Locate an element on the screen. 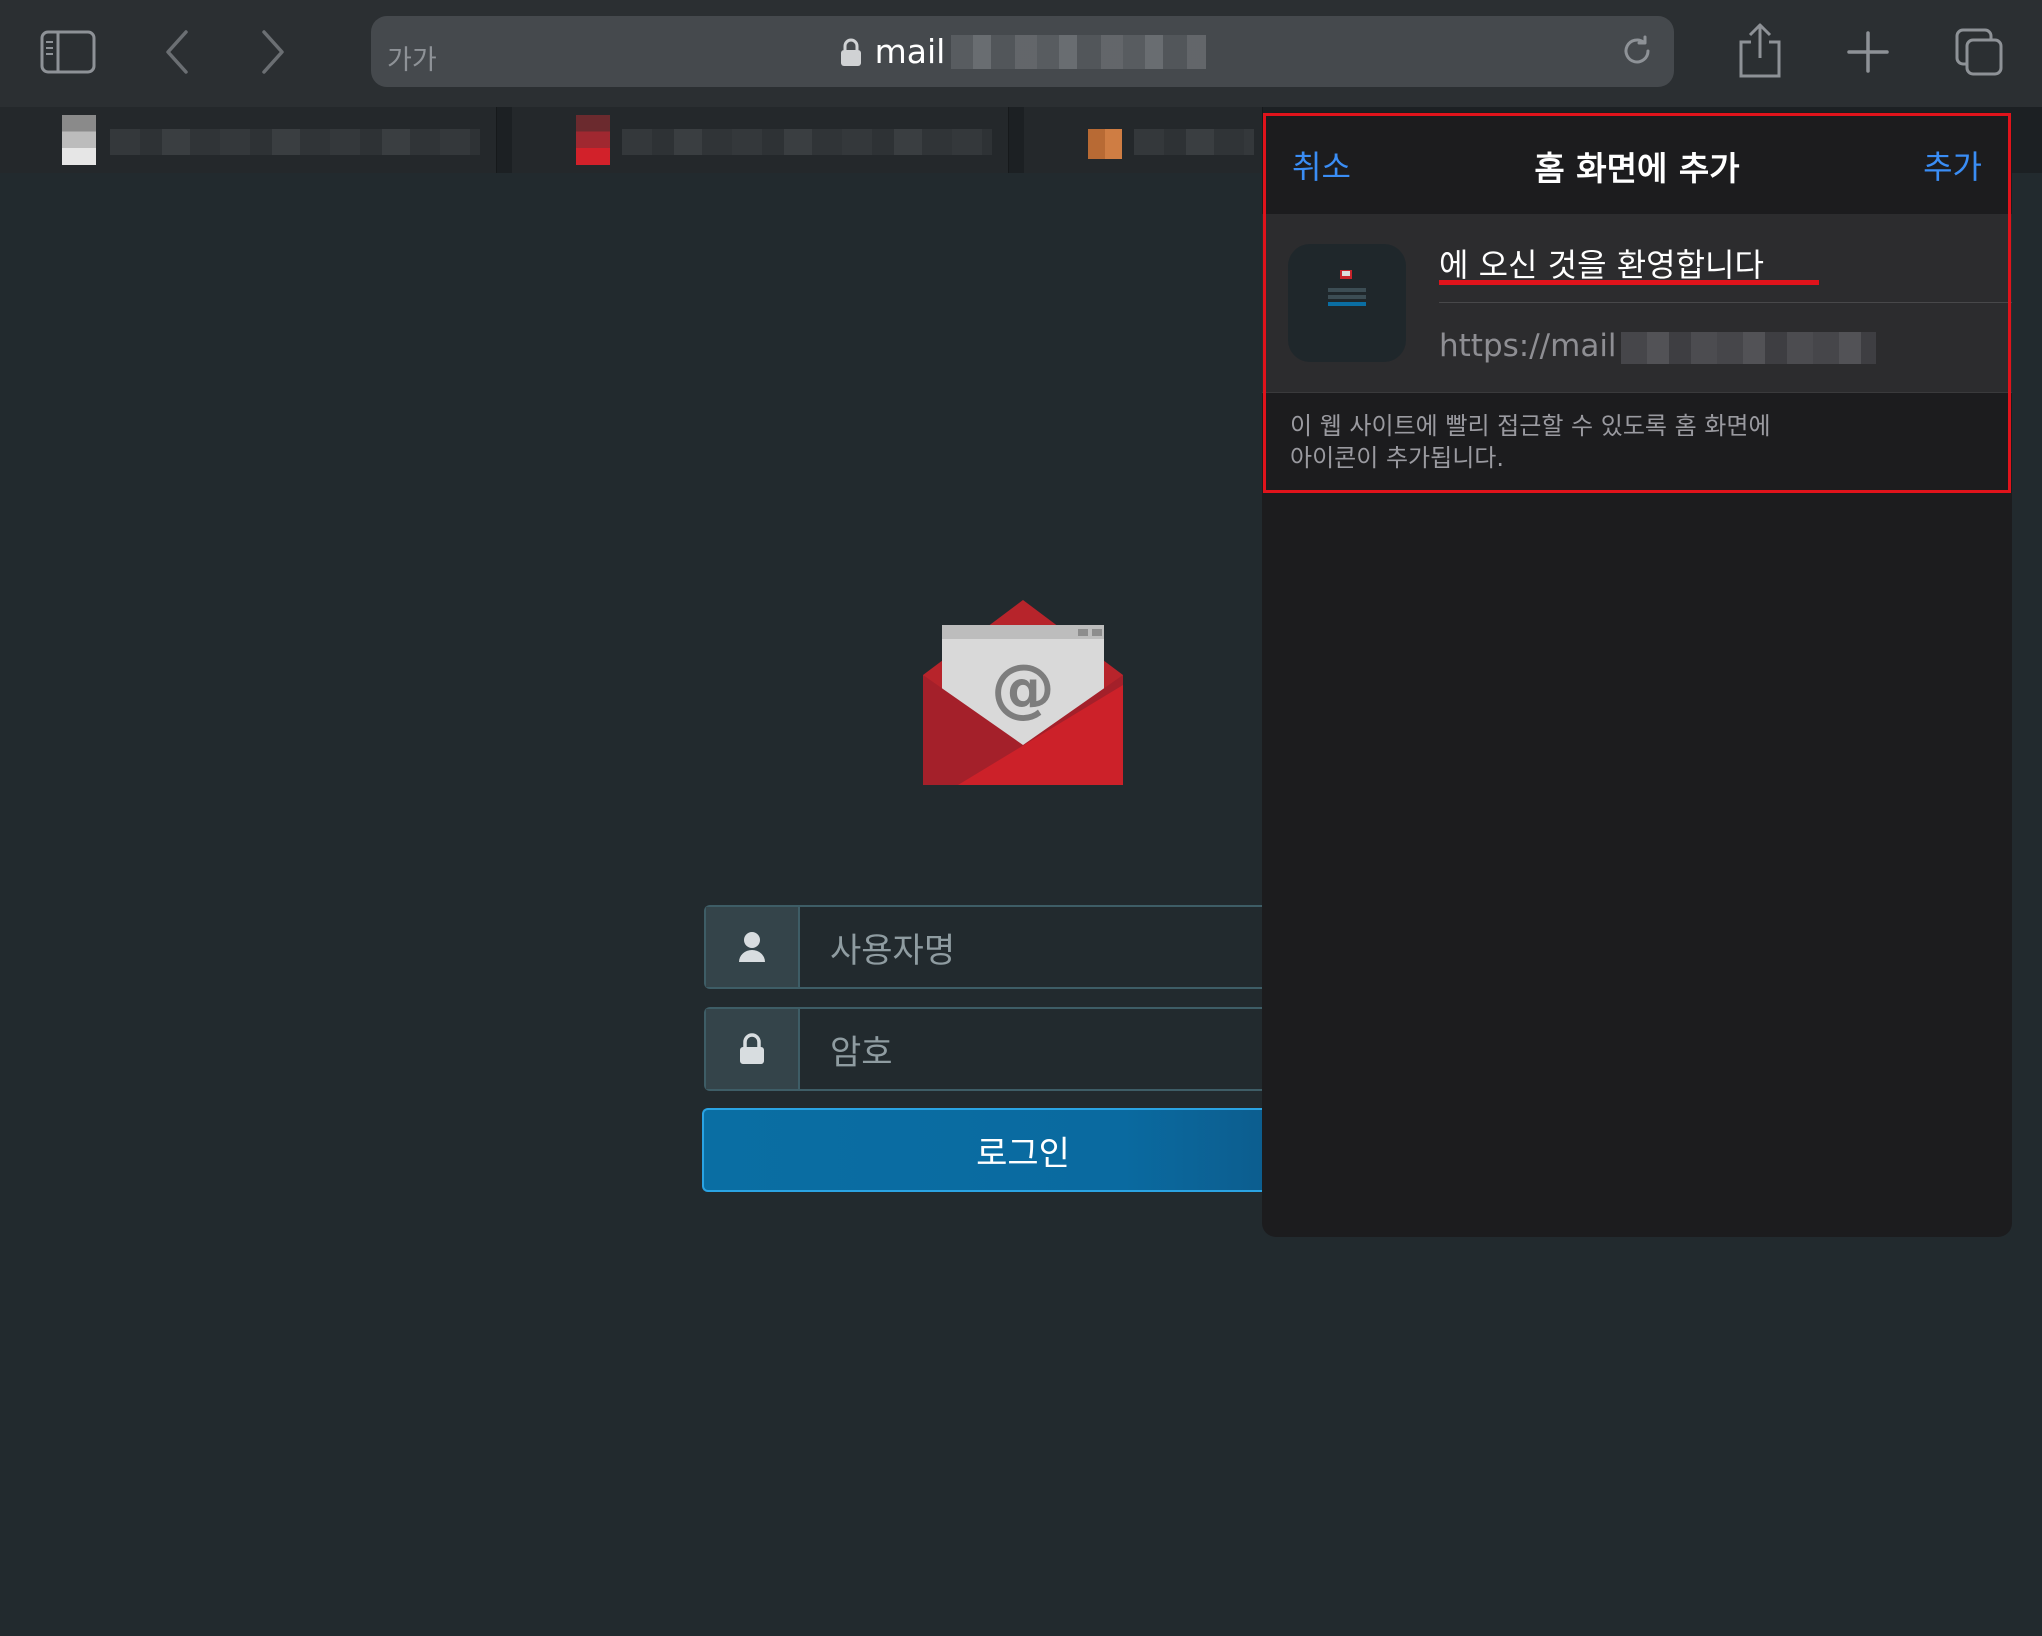 Image resolution: width=2042 pixels, height=1636 pixels. url-display: mail is located at coordinates (1022, 51).